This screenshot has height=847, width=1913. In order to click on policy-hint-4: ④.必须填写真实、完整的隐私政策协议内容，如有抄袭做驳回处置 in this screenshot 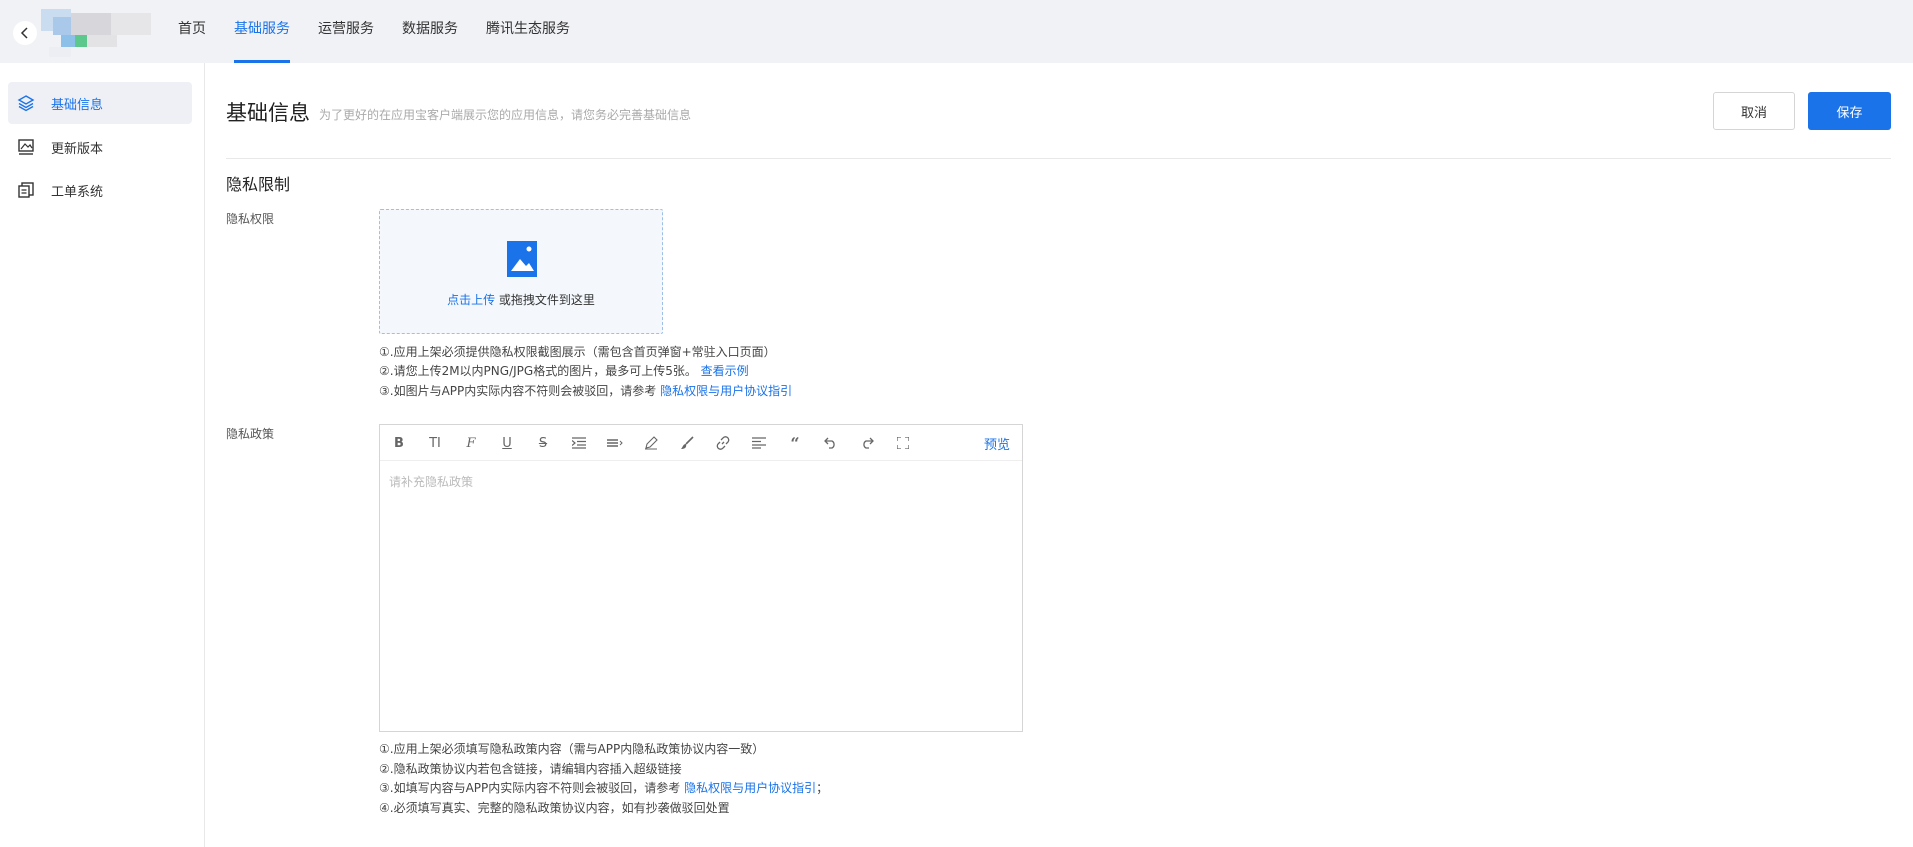, I will do `click(554, 808)`.